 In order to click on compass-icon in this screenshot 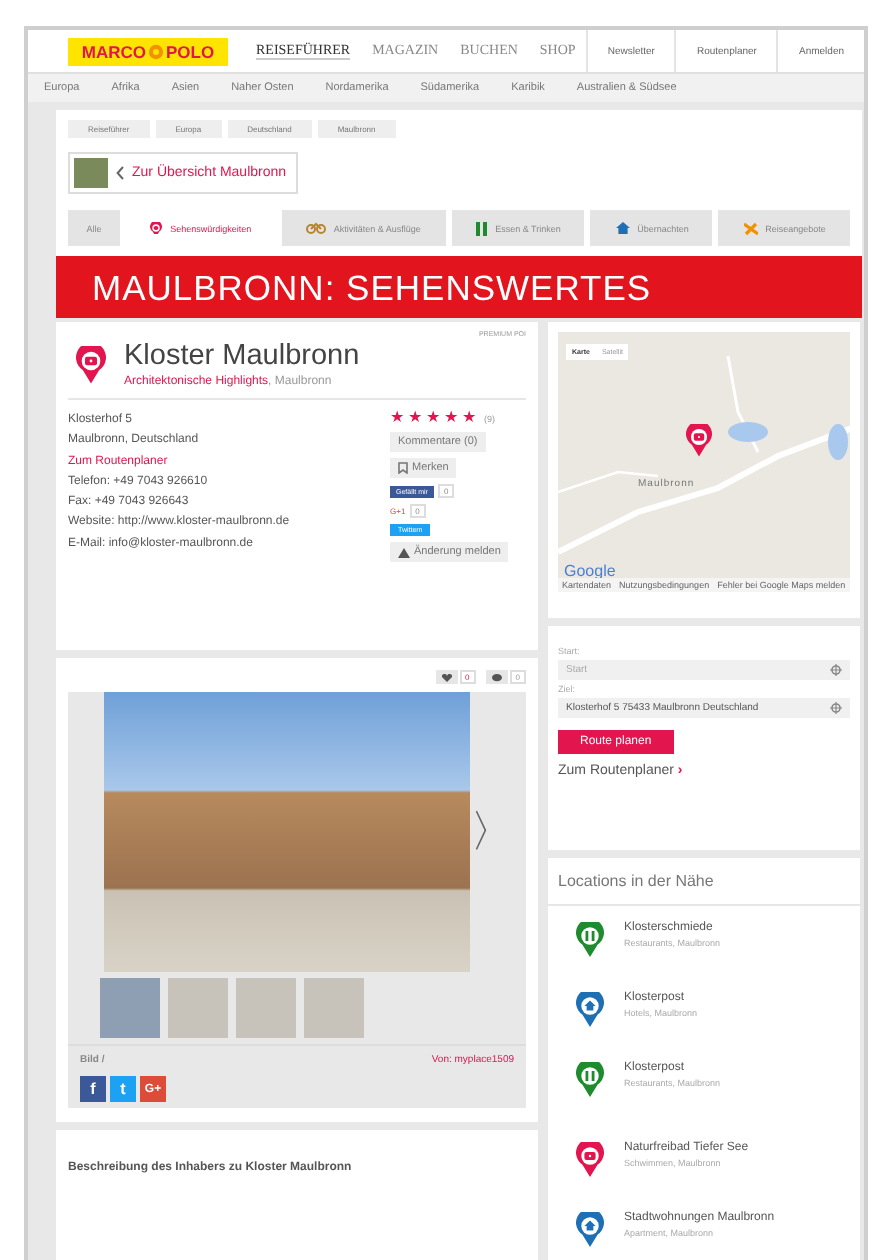, I will do `click(156, 51)`.